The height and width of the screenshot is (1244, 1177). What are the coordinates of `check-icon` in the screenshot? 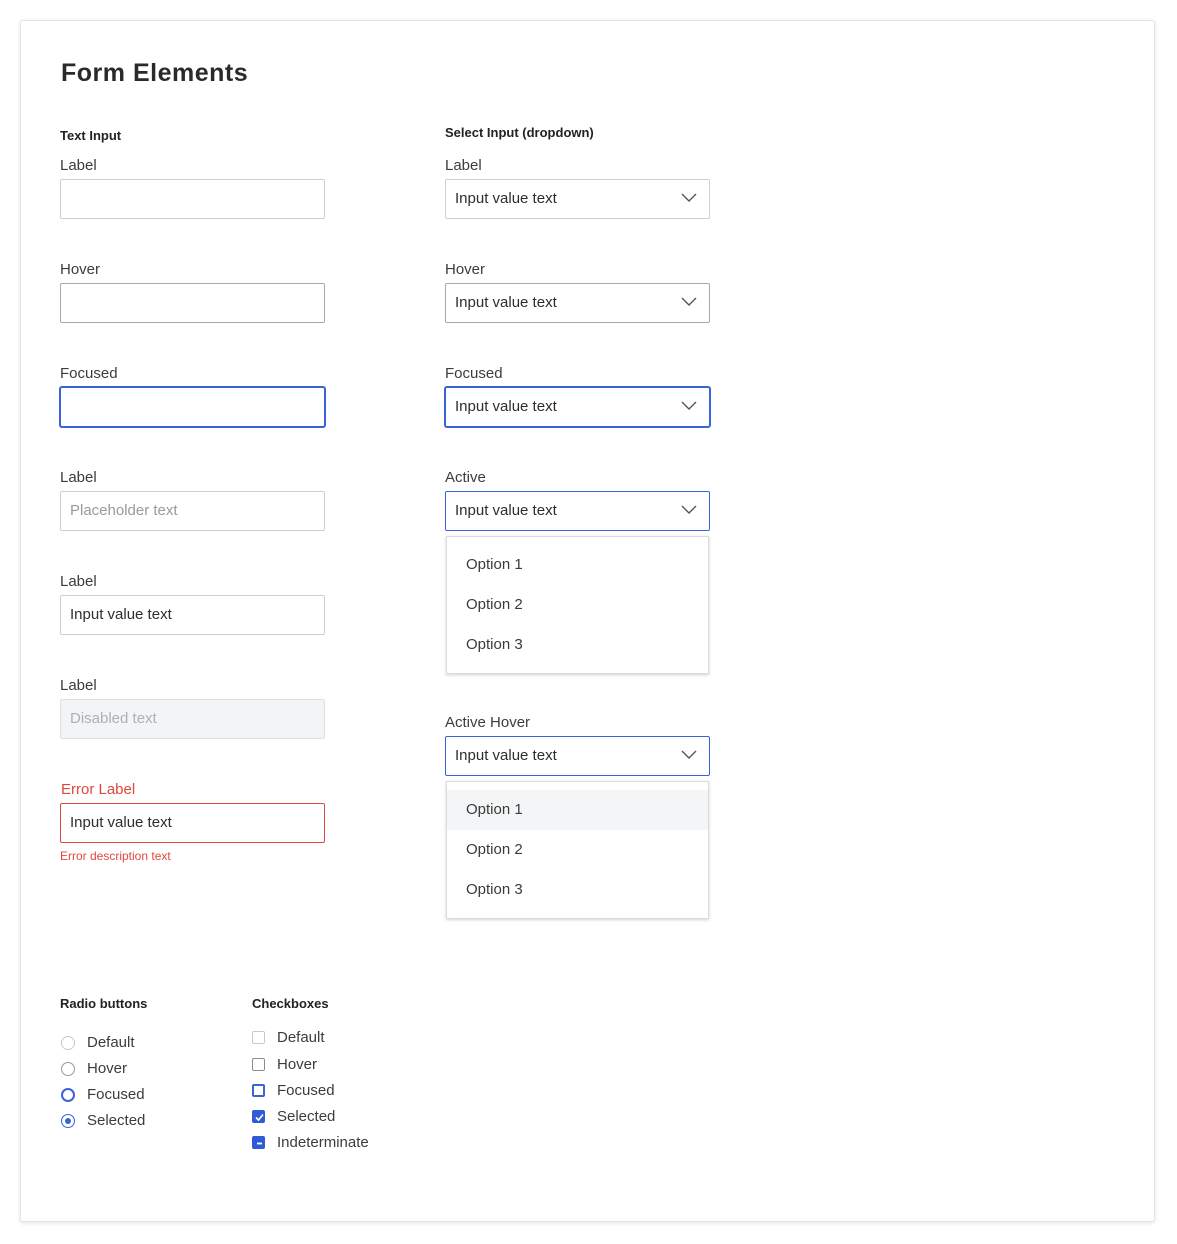 It's located at (259, 1117).